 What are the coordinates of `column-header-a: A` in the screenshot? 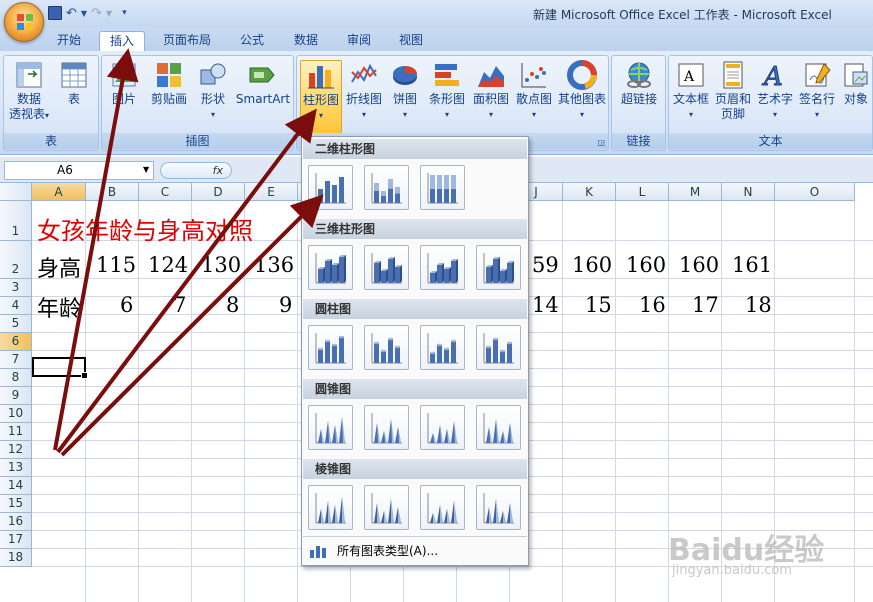 It's located at (59, 192).